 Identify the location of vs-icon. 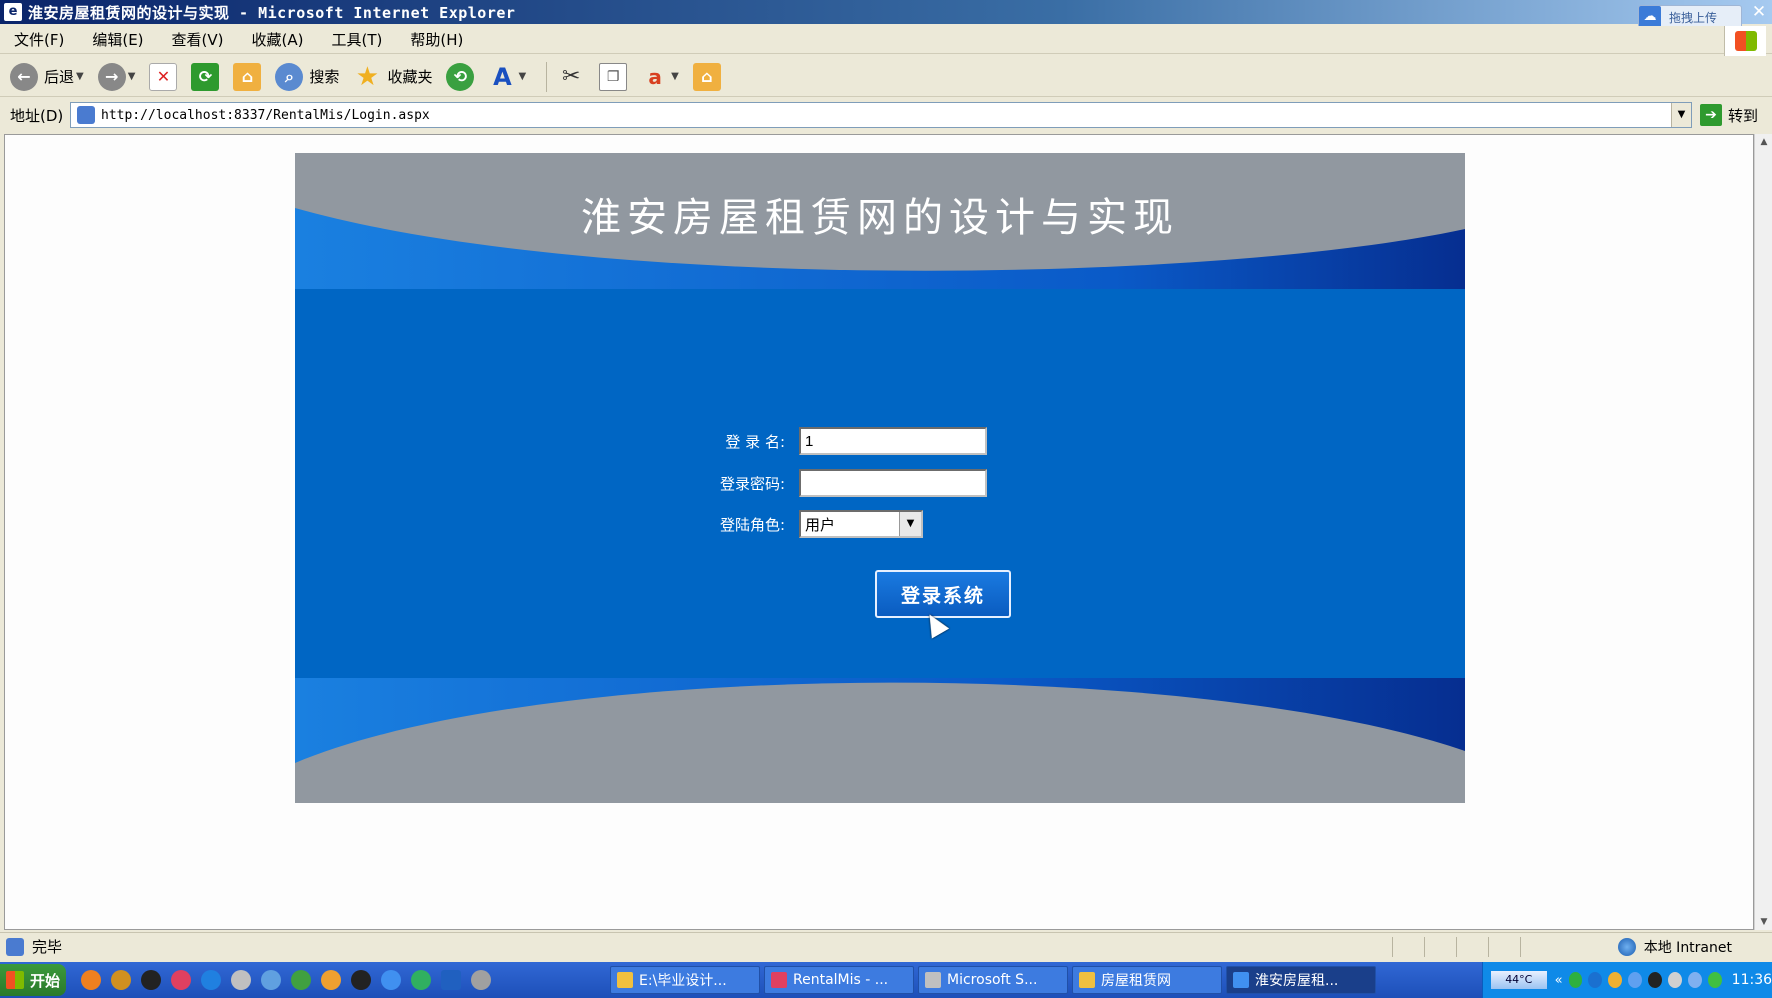
(779, 980).